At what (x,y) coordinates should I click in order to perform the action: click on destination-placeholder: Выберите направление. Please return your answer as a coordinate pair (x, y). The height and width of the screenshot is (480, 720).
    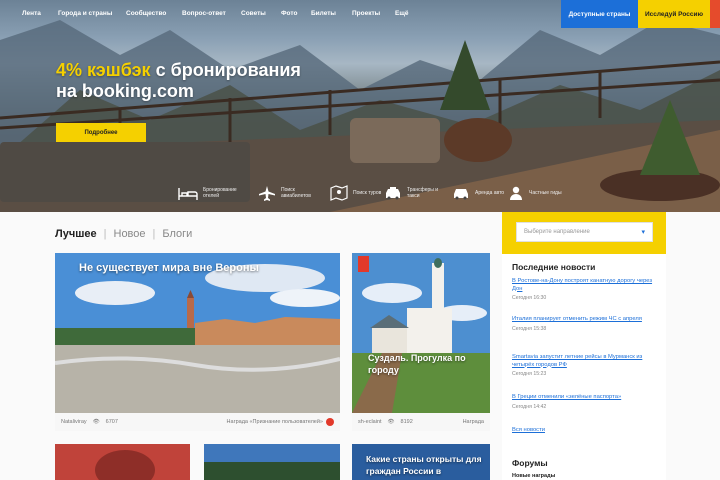
    Looking at the image, I should click on (557, 232).